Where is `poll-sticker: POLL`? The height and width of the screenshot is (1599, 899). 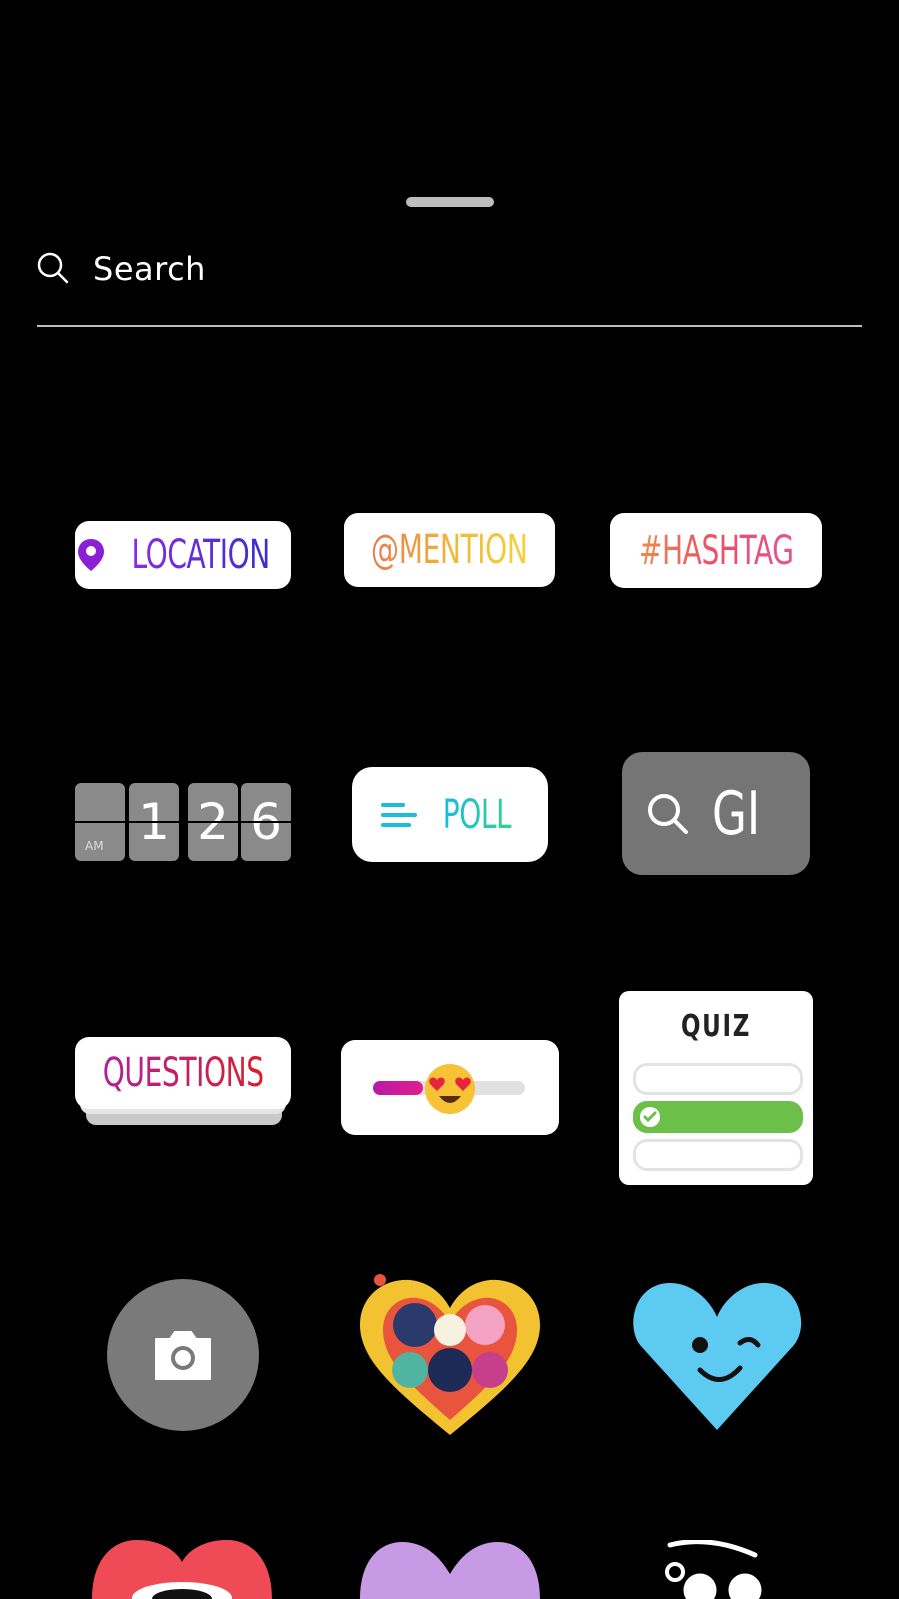 poll-sticker: POLL is located at coordinates (450, 814).